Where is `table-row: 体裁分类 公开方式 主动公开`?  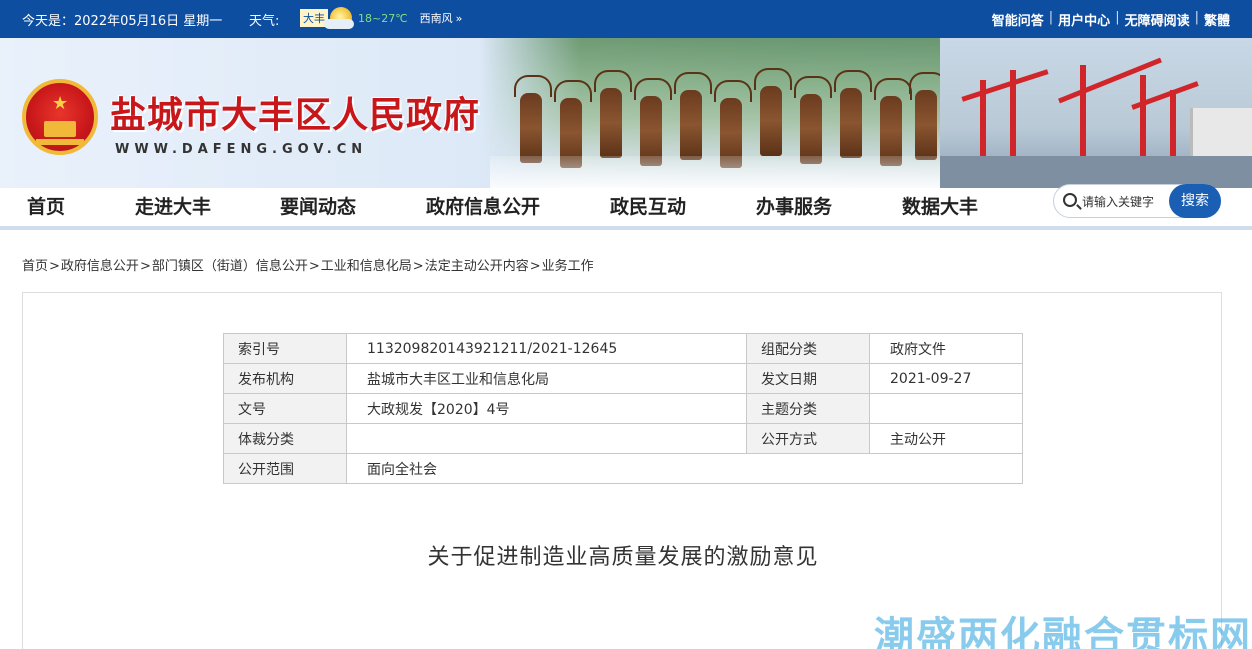
table-row: 体裁分类 公开方式 主动公开 is located at coordinates (623, 438).